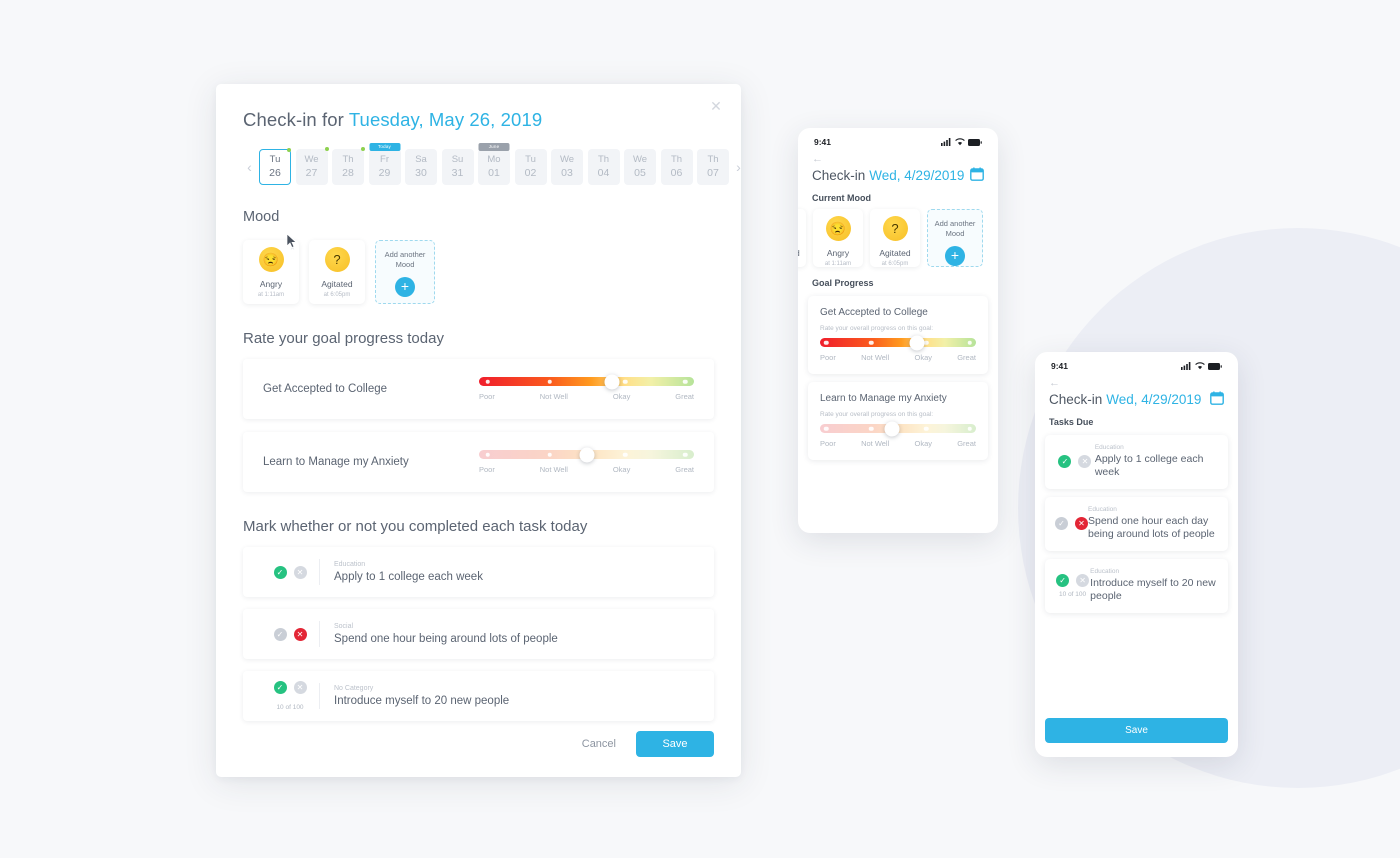 The image size is (1400, 858). What do you see at coordinates (675, 744) in the screenshot?
I see `save-button: Save` at bounding box center [675, 744].